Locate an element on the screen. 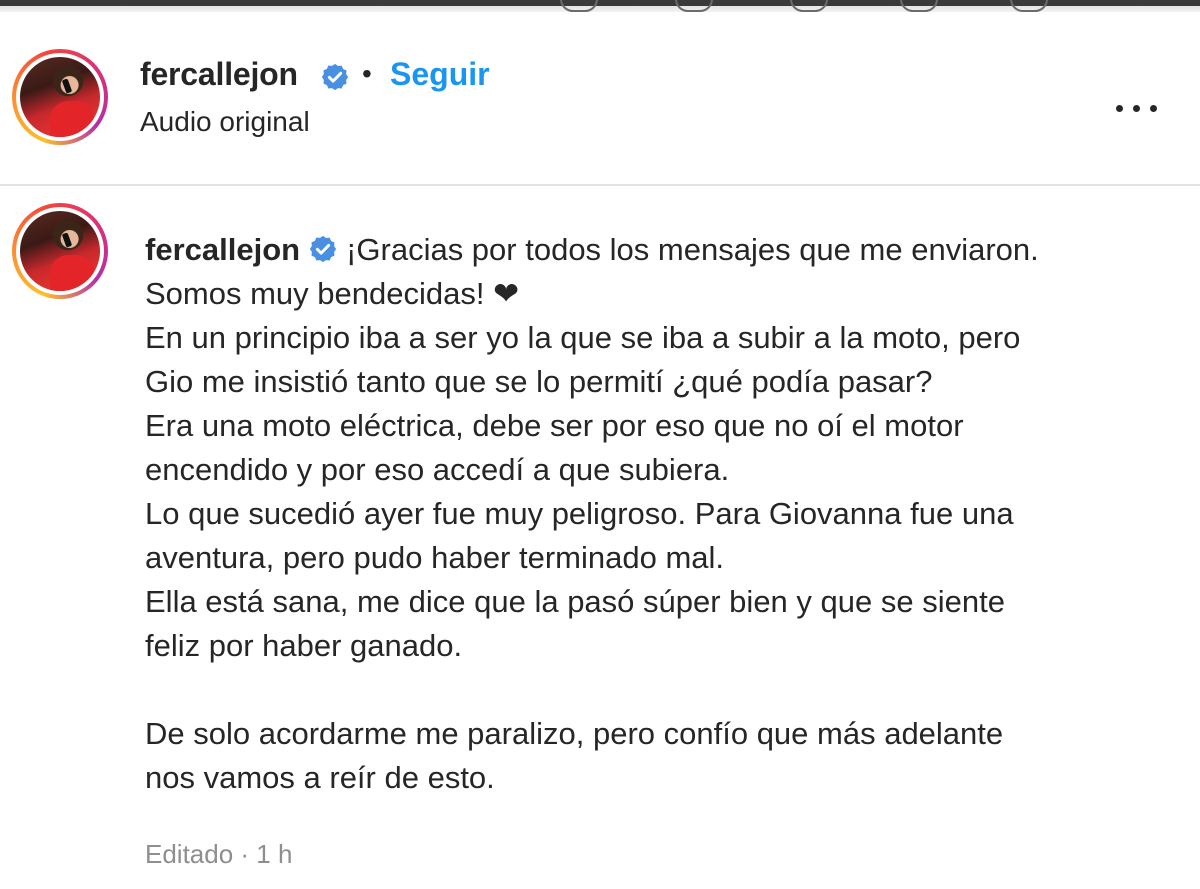  caption-text-line: Somos muy bendecidas! ❤ is located at coordinates (332, 293).